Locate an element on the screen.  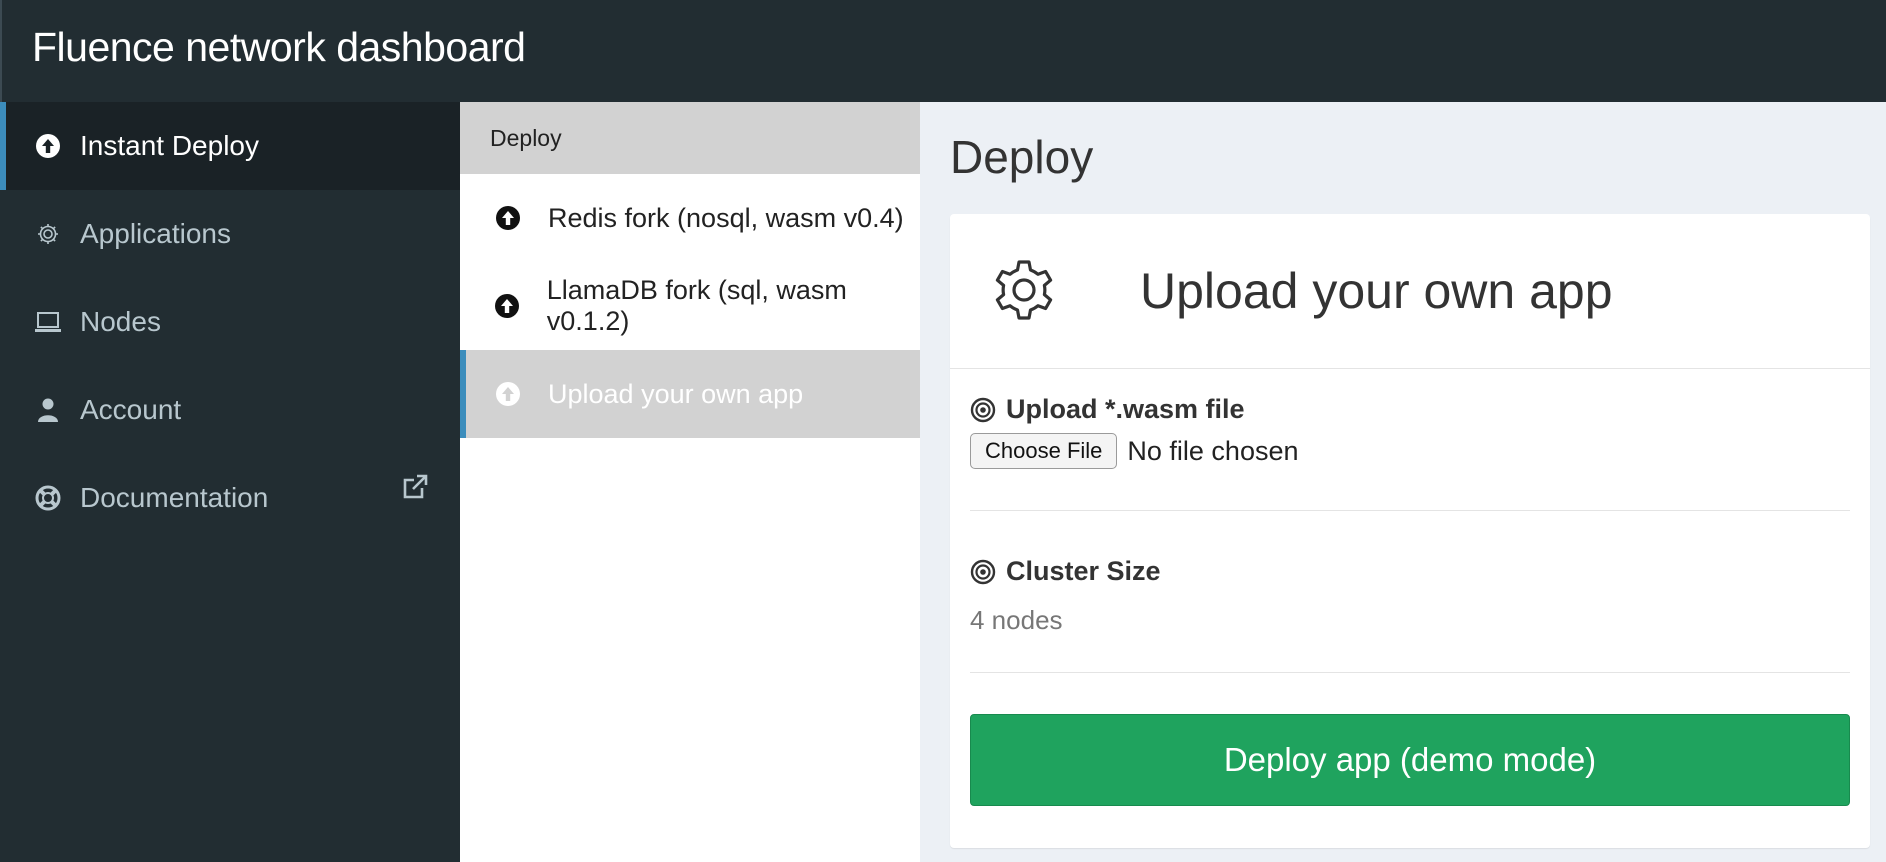
deploy-item-redis: Redis fork (nosql, wasm v0.4) is located at coordinates (690, 218).